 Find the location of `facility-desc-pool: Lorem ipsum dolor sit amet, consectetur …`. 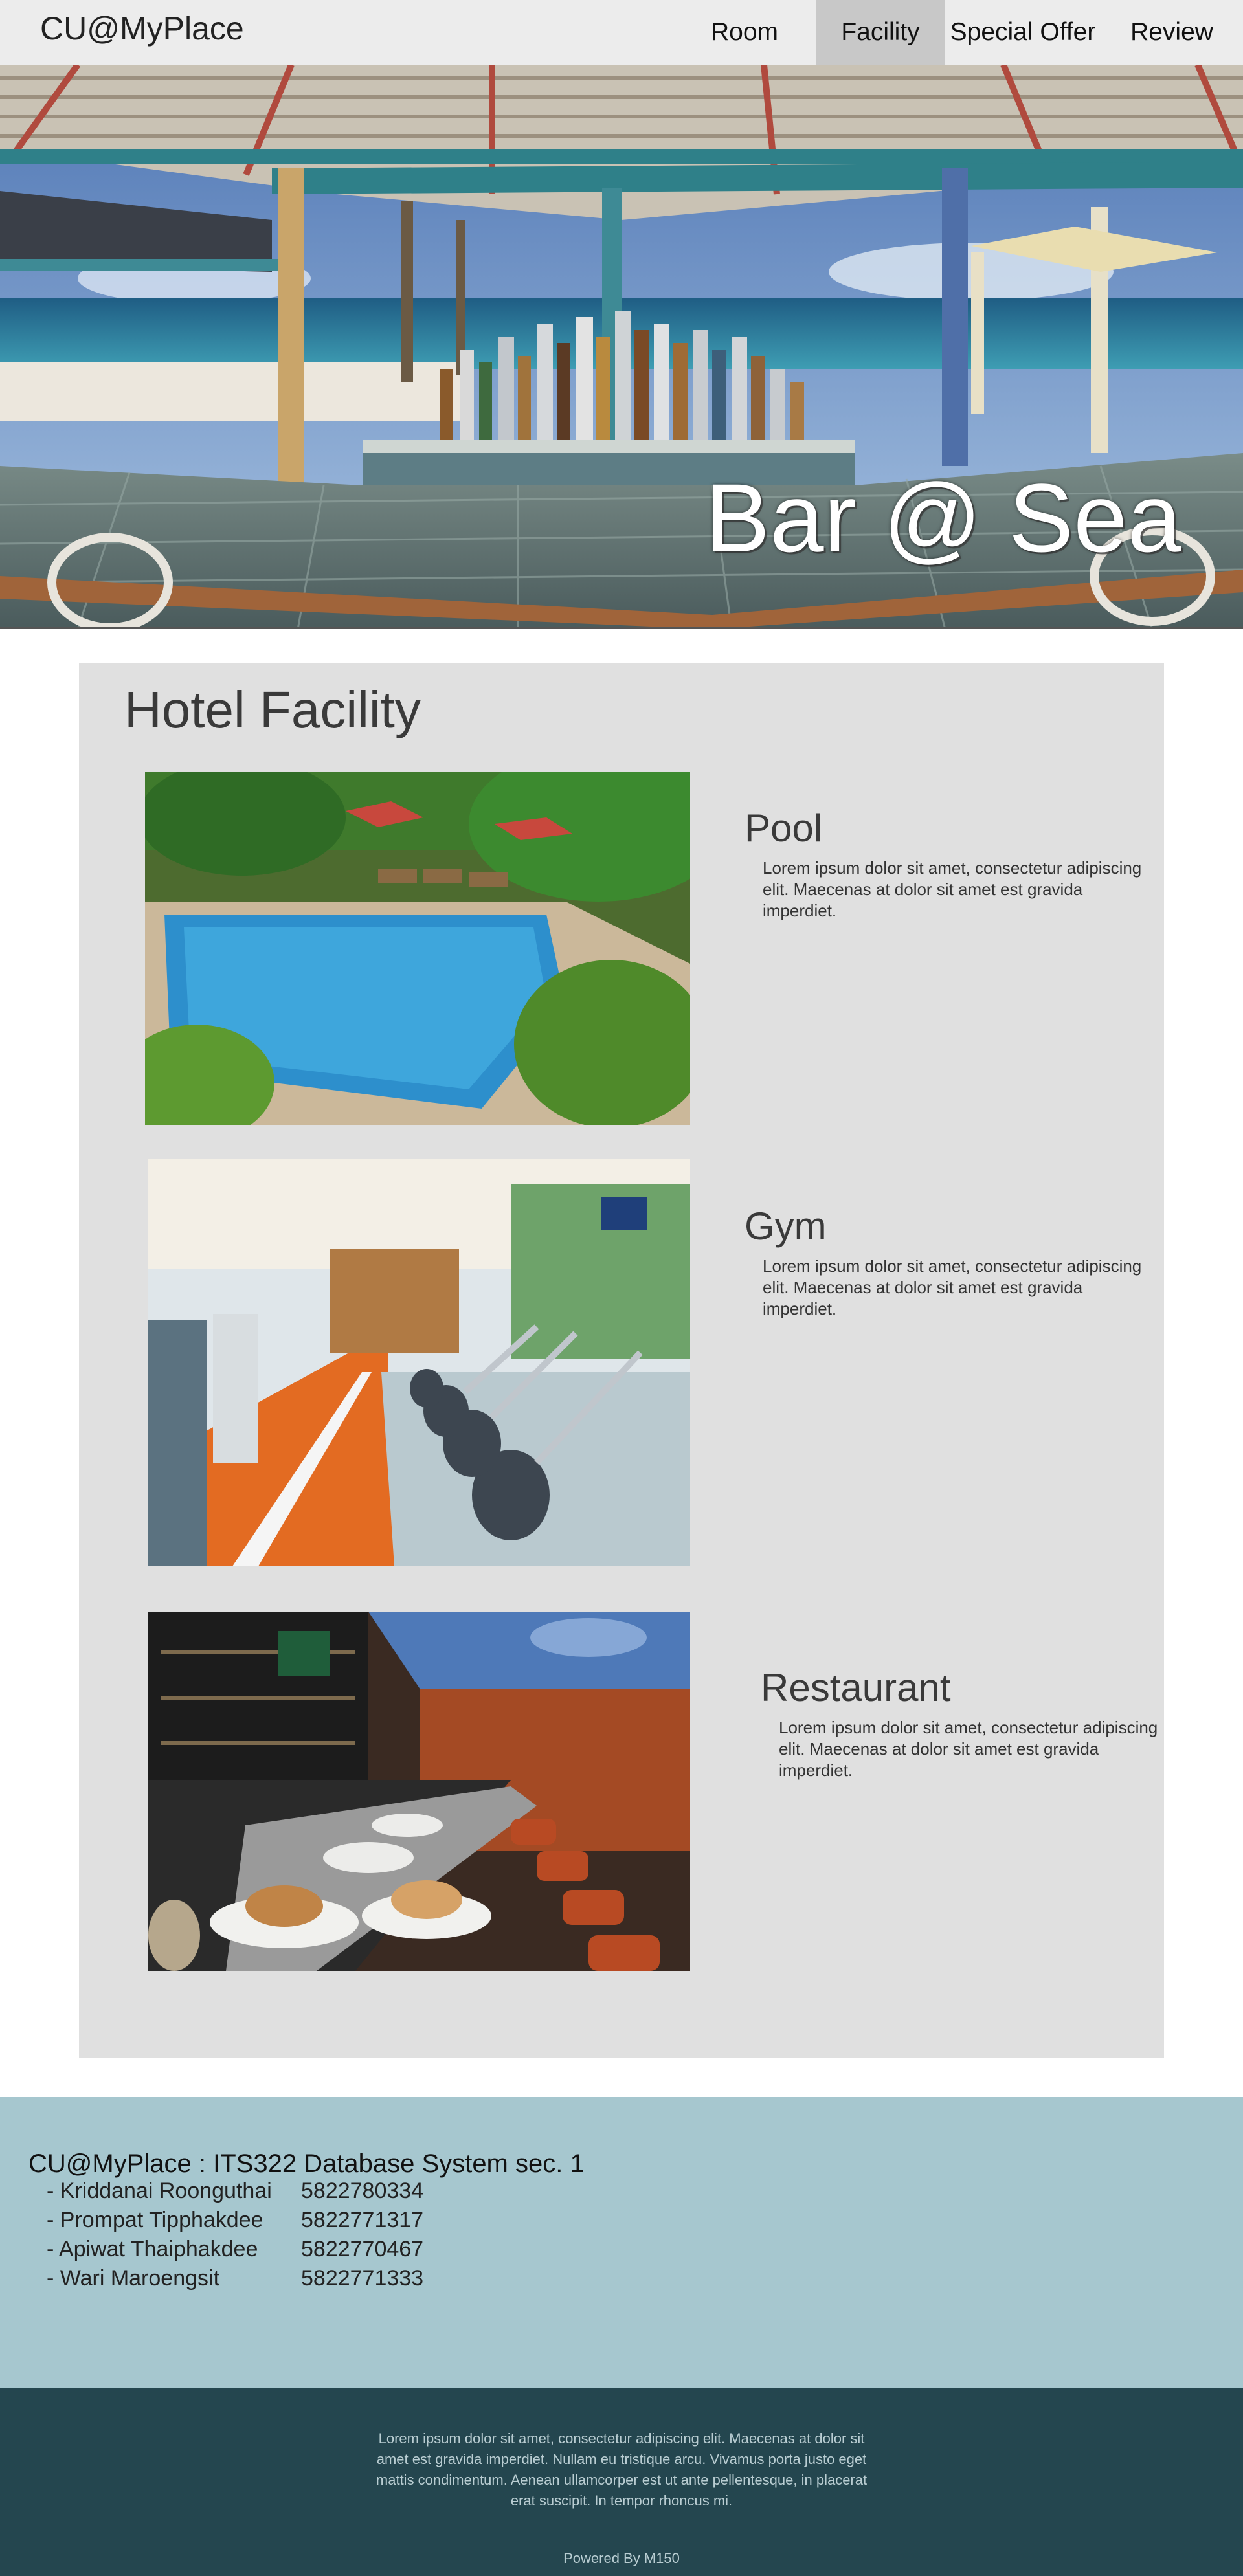

facility-desc-pool: Lorem ipsum dolor sit amet, consectetur … is located at coordinates (952, 889).